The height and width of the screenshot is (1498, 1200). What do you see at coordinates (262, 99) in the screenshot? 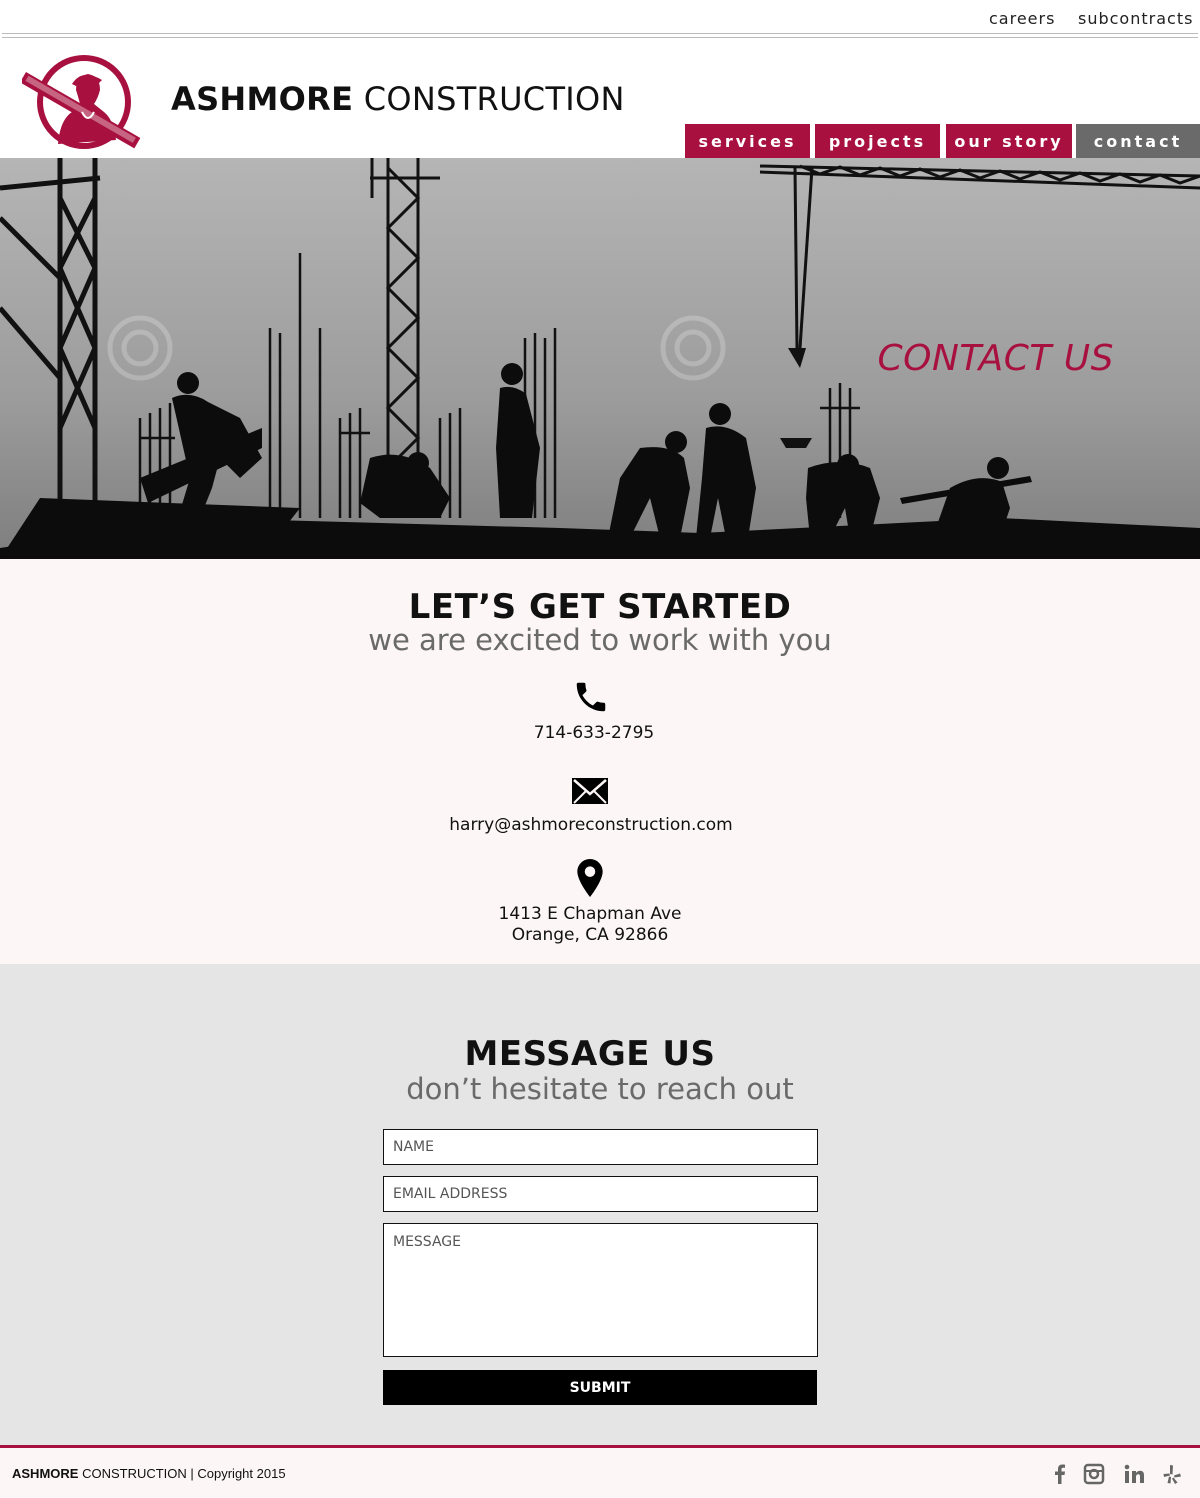
I see `brand-name-bold: ASHMORE` at bounding box center [262, 99].